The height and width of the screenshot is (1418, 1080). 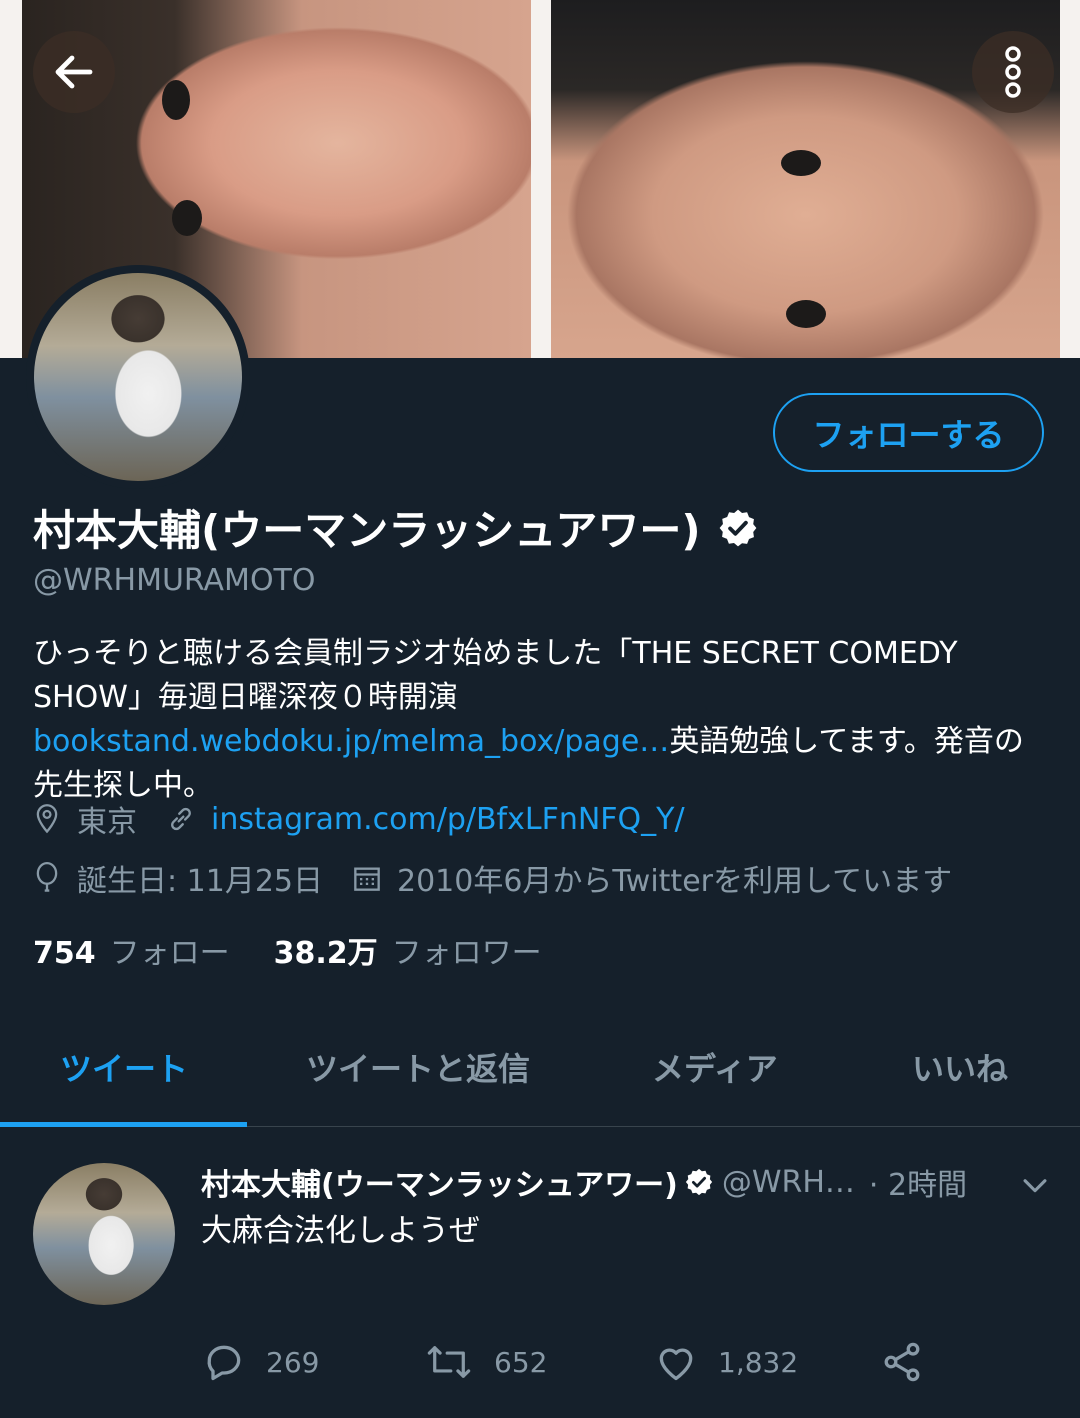 I want to click on reply-button: 269, so click(x=260, y=1362).